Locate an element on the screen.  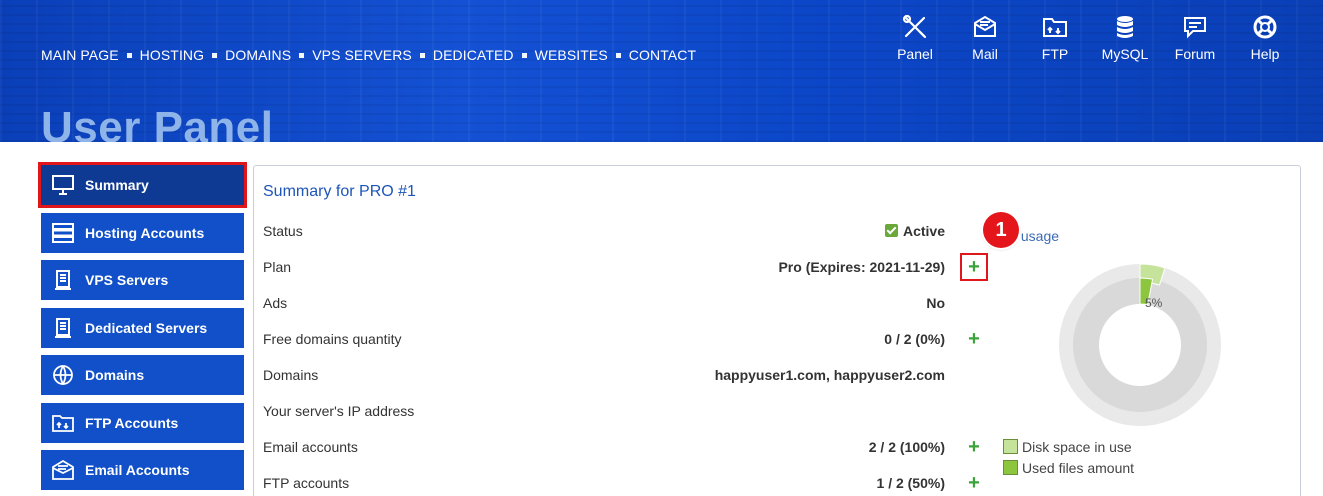
server-stack-icon is located at coordinates (63, 232).